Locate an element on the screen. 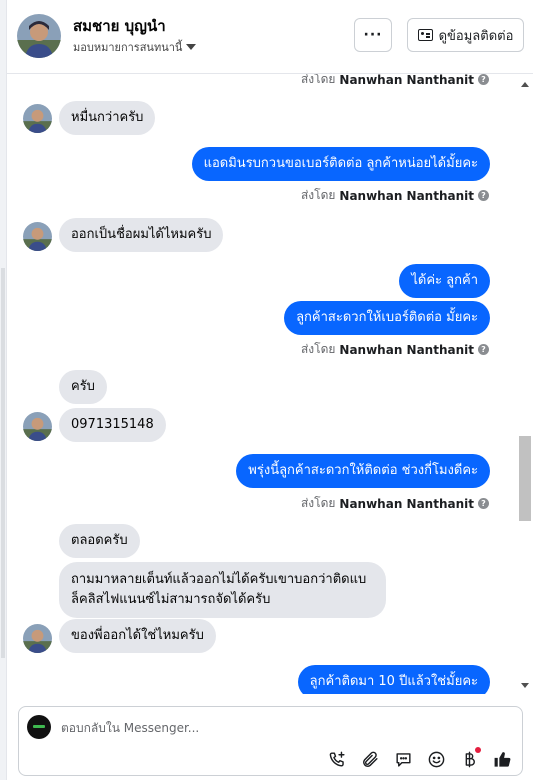 The image size is (533, 780). view-contact-button: ดูข้อมูลติดต่อ is located at coordinates (465, 35).